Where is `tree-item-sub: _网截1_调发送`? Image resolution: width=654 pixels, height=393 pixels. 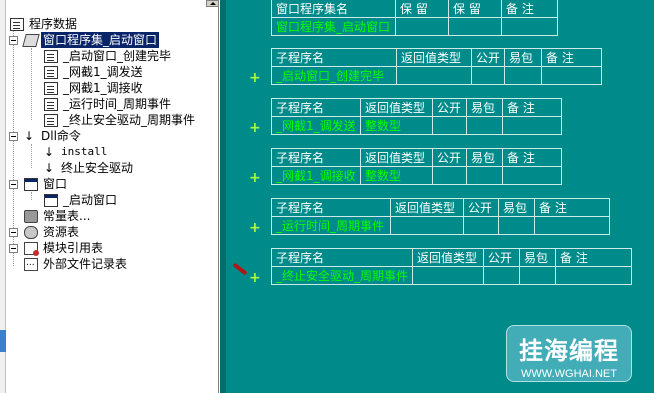
tree-item-sub: _网截1_调发送 is located at coordinates (94, 72).